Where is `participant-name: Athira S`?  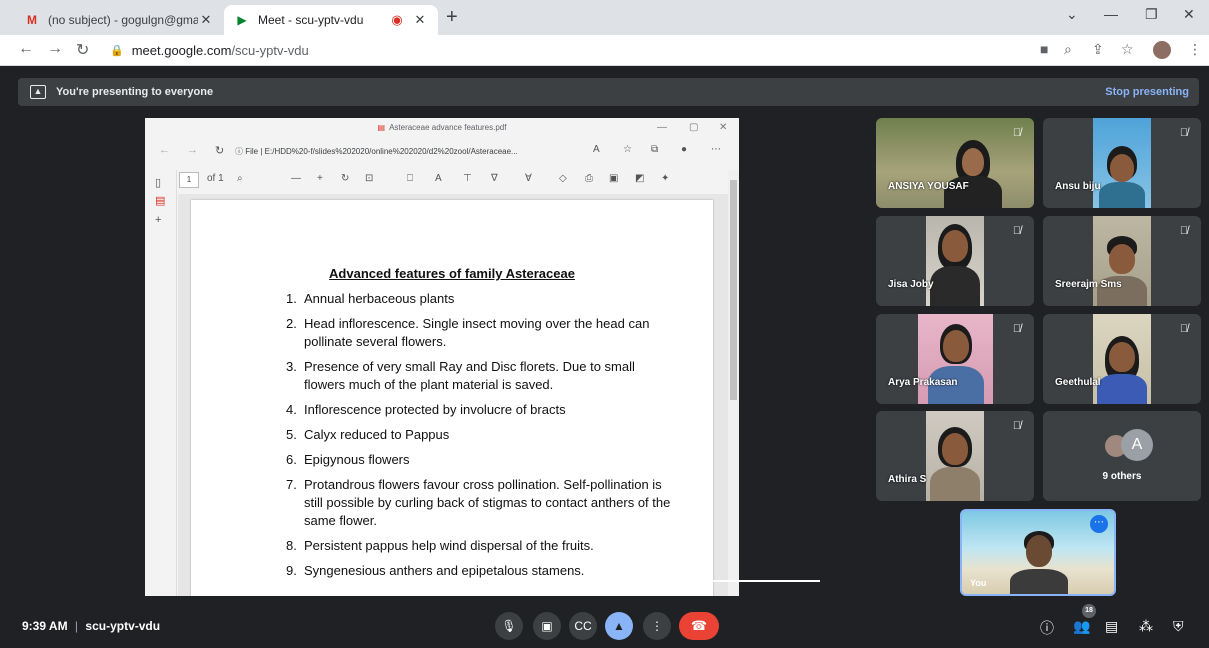
participant-name: Athira S is located at coordinates (907, 479).